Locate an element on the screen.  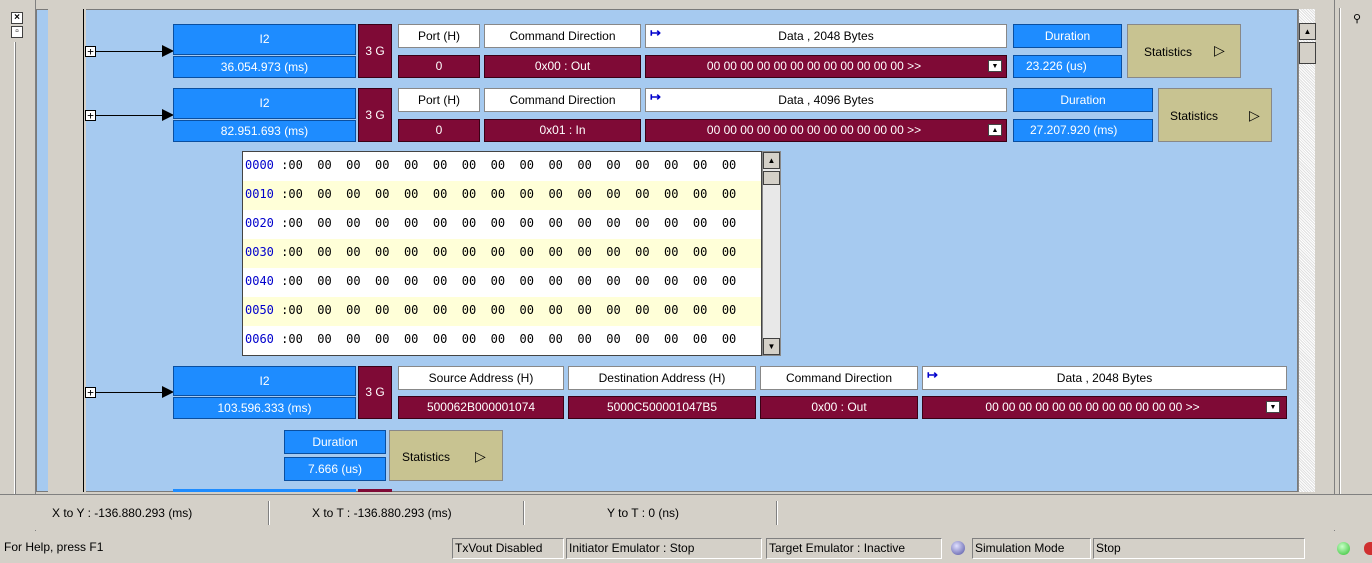
port-header: Port (H) is located at coordinates (439, 100).